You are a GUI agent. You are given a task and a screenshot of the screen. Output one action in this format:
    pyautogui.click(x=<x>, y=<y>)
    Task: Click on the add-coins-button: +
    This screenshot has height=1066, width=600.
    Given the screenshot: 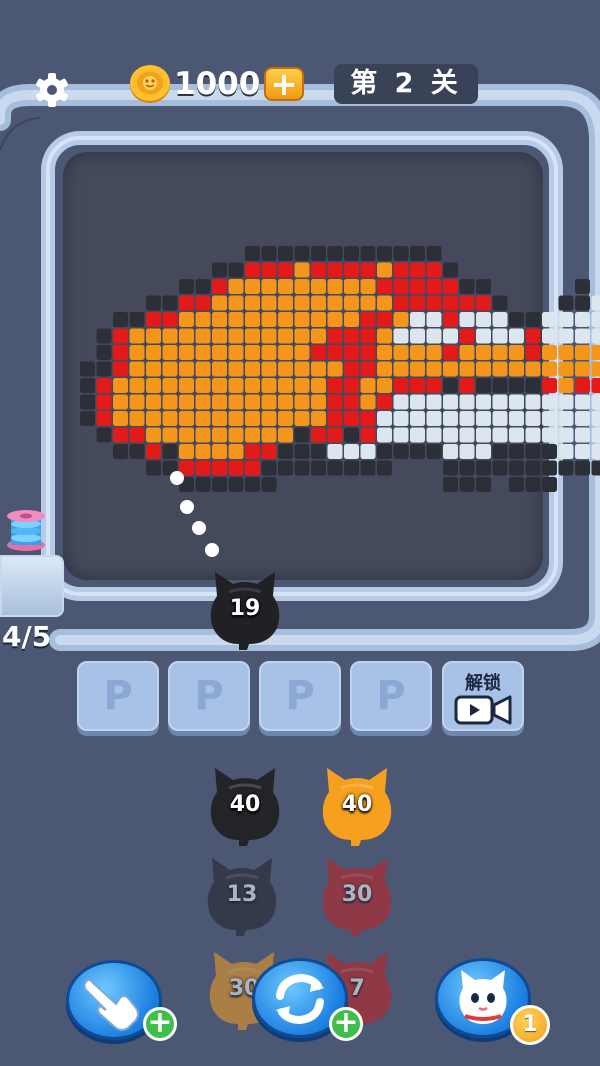 What is the action you would take?
    pyautogui.click(x=284, y=84)
    